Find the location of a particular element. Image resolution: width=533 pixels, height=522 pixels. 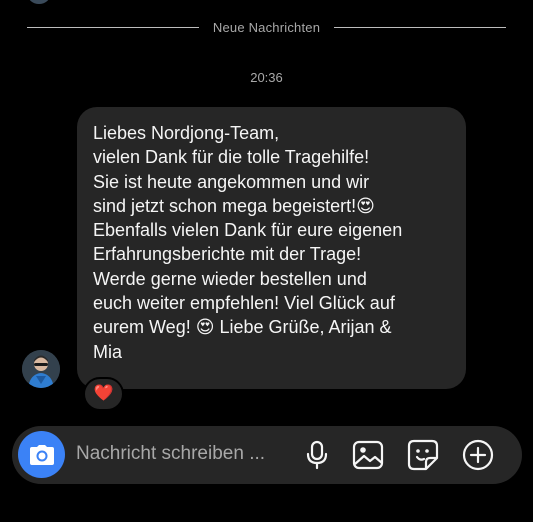

new-messages-divider: Neue Nachrichten is located at coordinates (267, 27).